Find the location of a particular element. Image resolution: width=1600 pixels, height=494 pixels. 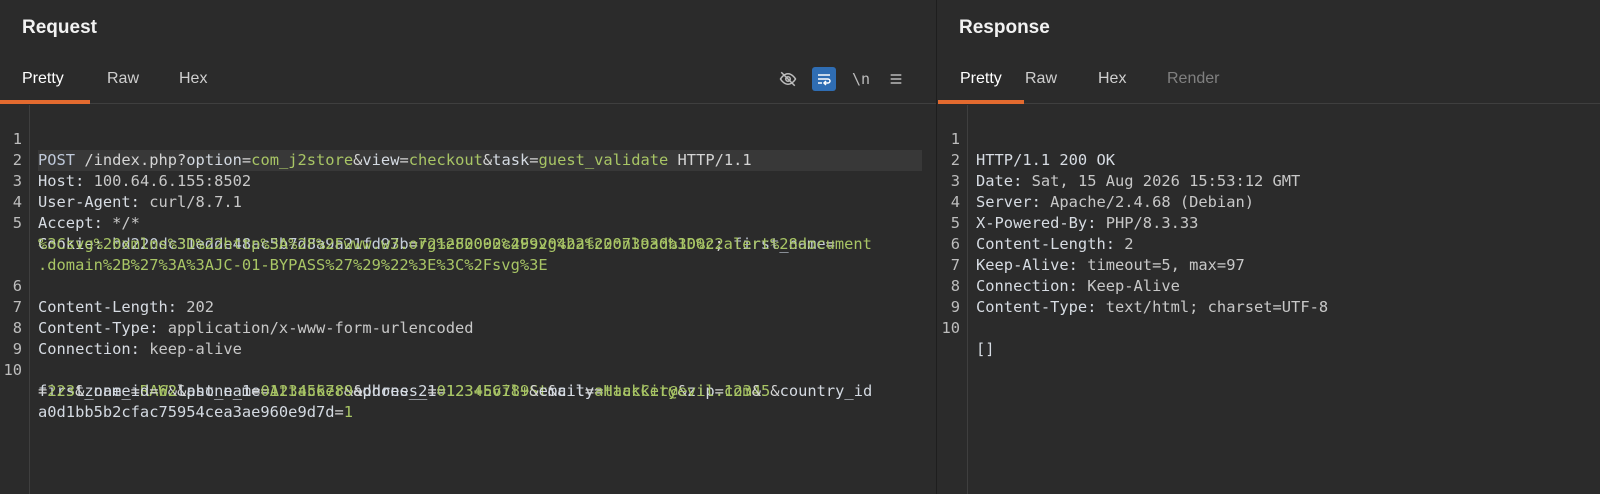

code-line: 1 HTTP/1.1 200 OK is located at coordinates (1032, 149).